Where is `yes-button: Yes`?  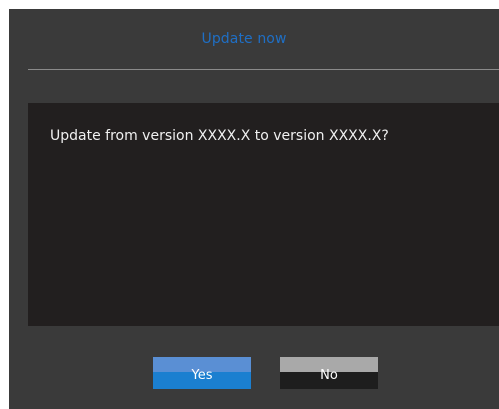
yes-button: Yes is located at coordinates (202, 373).